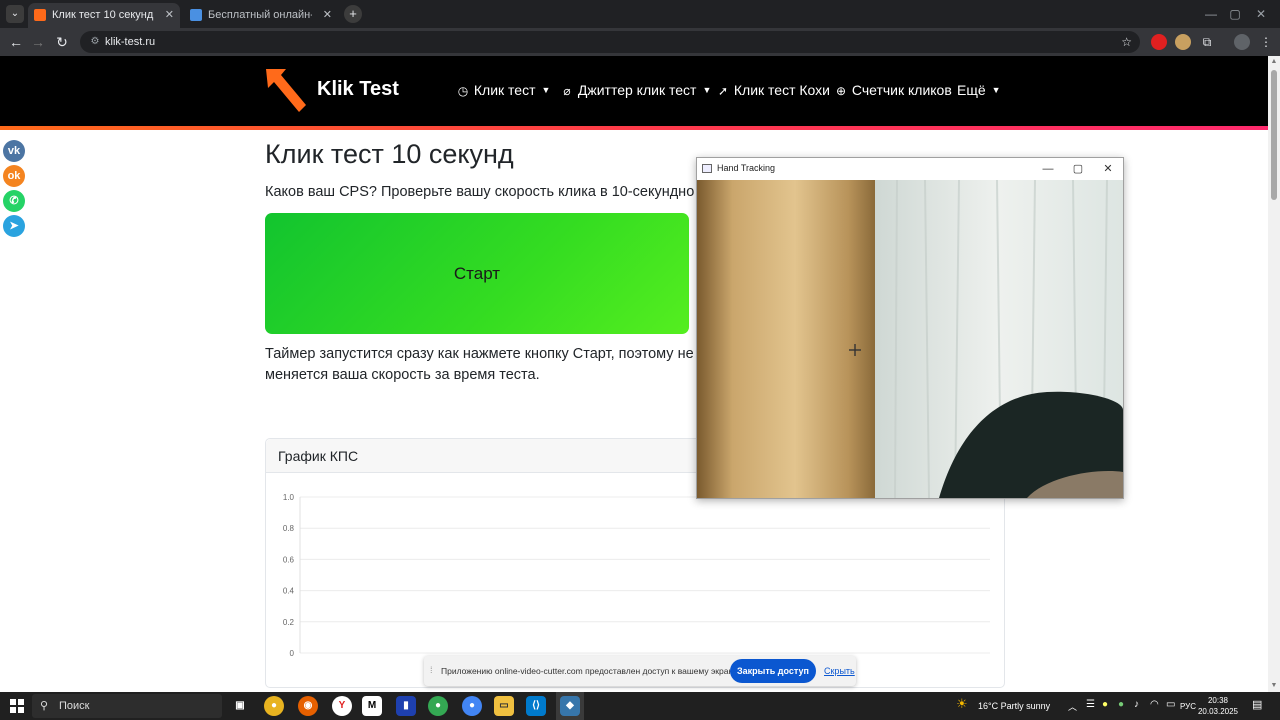 Image resolution: width=1280 pixels, height=720 pixels. I want to click on nav-more: Ещё ▼, so click(979, 90).